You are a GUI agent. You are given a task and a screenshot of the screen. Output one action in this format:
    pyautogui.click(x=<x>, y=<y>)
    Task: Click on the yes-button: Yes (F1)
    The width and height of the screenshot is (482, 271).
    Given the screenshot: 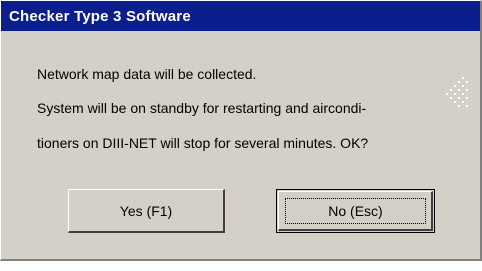 What is the action you would take?
    pyautogui.click(x=146, y=211)
    